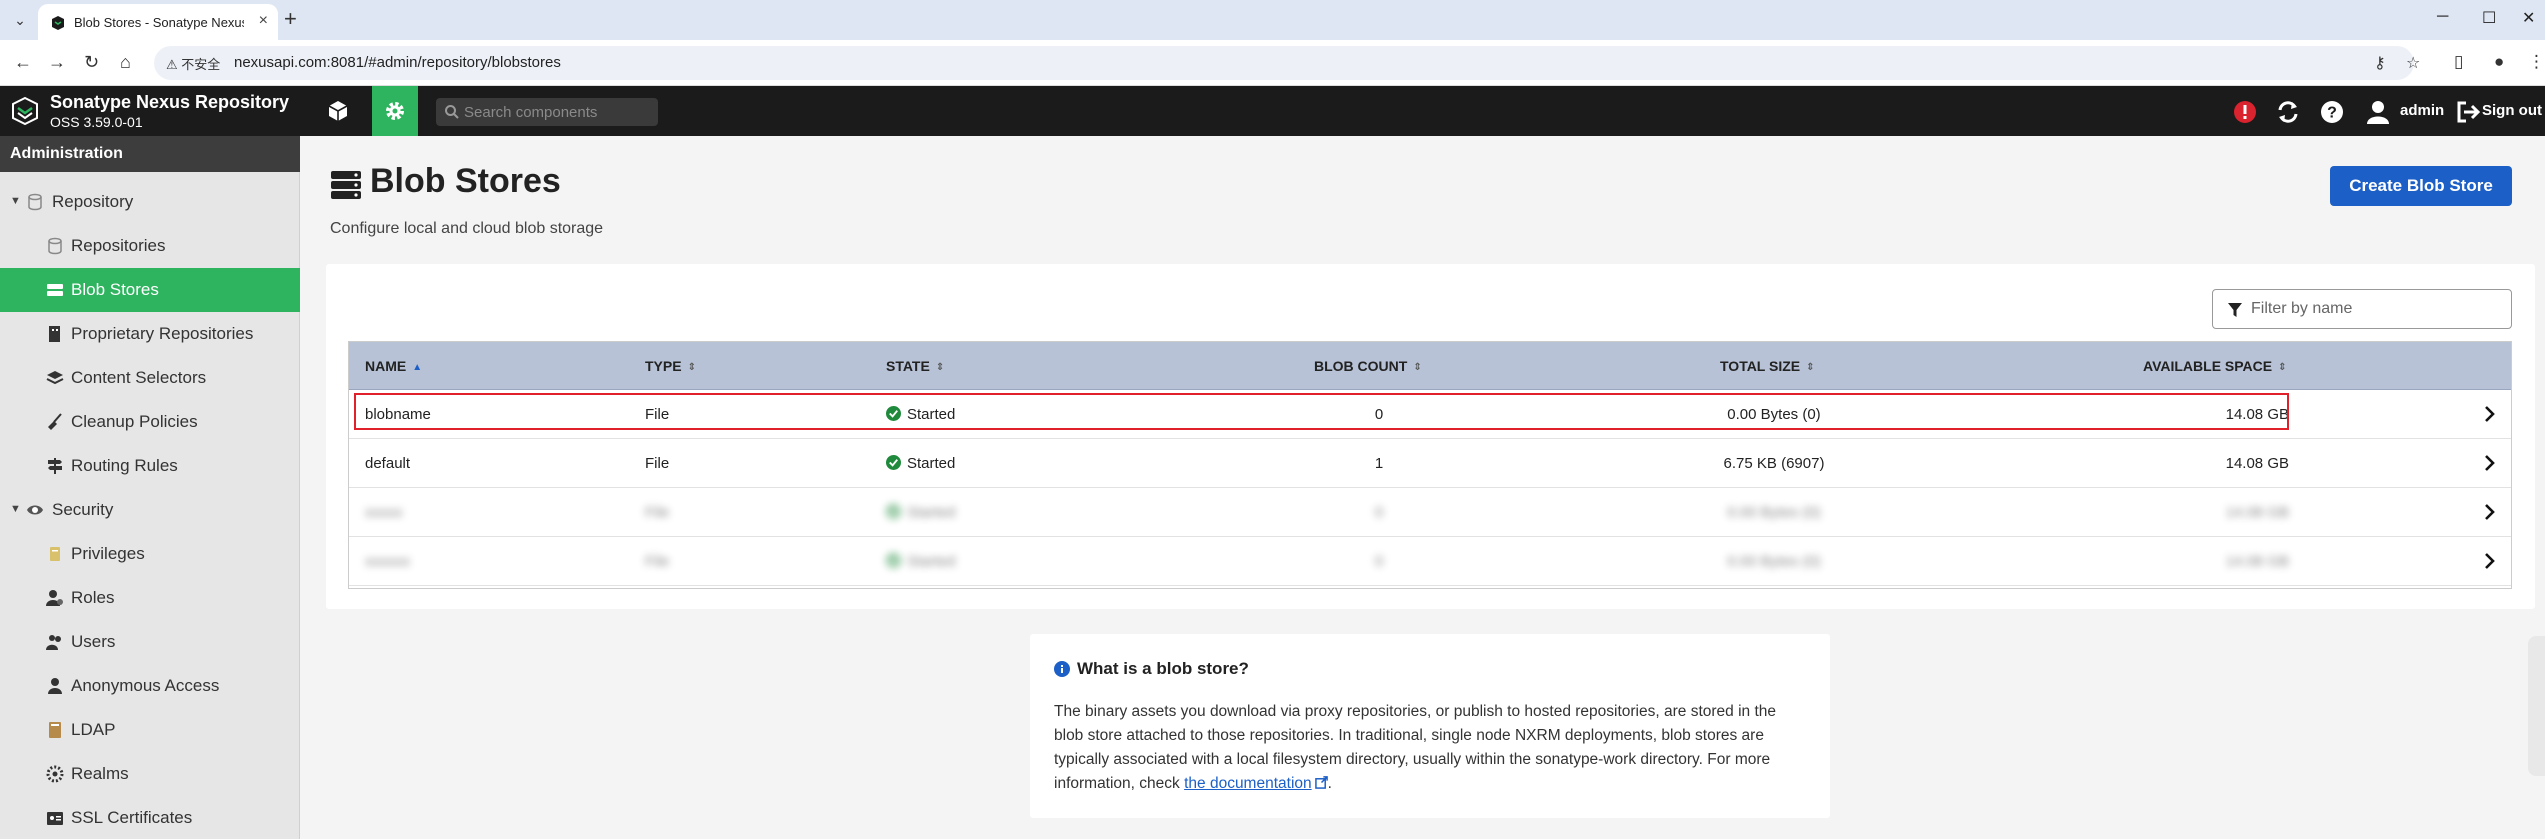 Image resolution: width=2545 pixels, height=839 pixels. I want to click on column-header-type: TYPE ⇕, so click(670, 366).